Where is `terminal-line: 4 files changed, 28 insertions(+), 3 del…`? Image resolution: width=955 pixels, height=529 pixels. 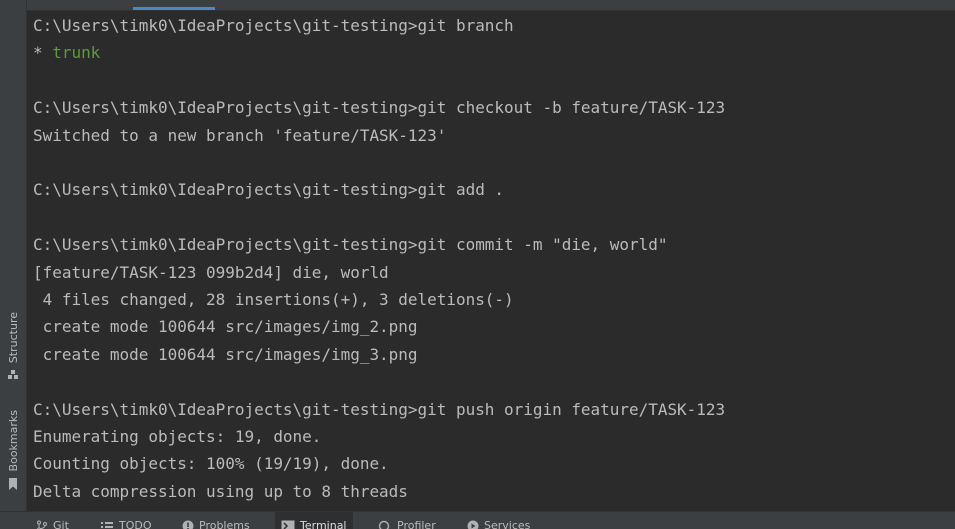
terminal-line: 4 files changed, 28 insertions(+), 3 del… is located at coordinates (273, 299).